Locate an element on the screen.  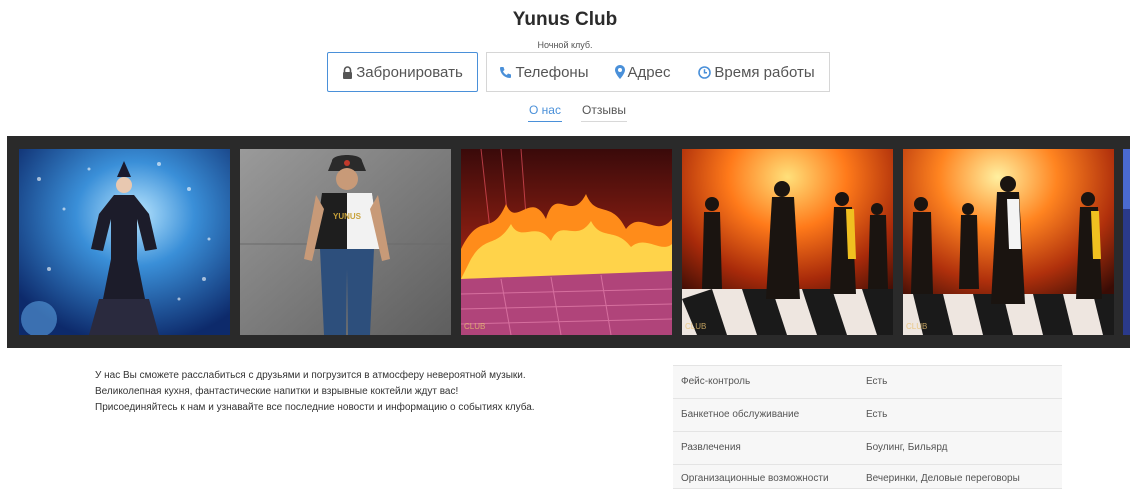
gallery-photo-dancers: CLUB is located at coordinates (787, 242).